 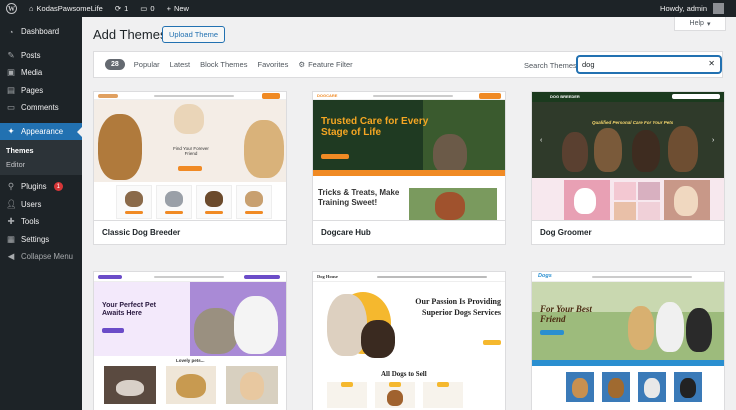 I want to click on dog-image-left, so click(x=120, y=147).